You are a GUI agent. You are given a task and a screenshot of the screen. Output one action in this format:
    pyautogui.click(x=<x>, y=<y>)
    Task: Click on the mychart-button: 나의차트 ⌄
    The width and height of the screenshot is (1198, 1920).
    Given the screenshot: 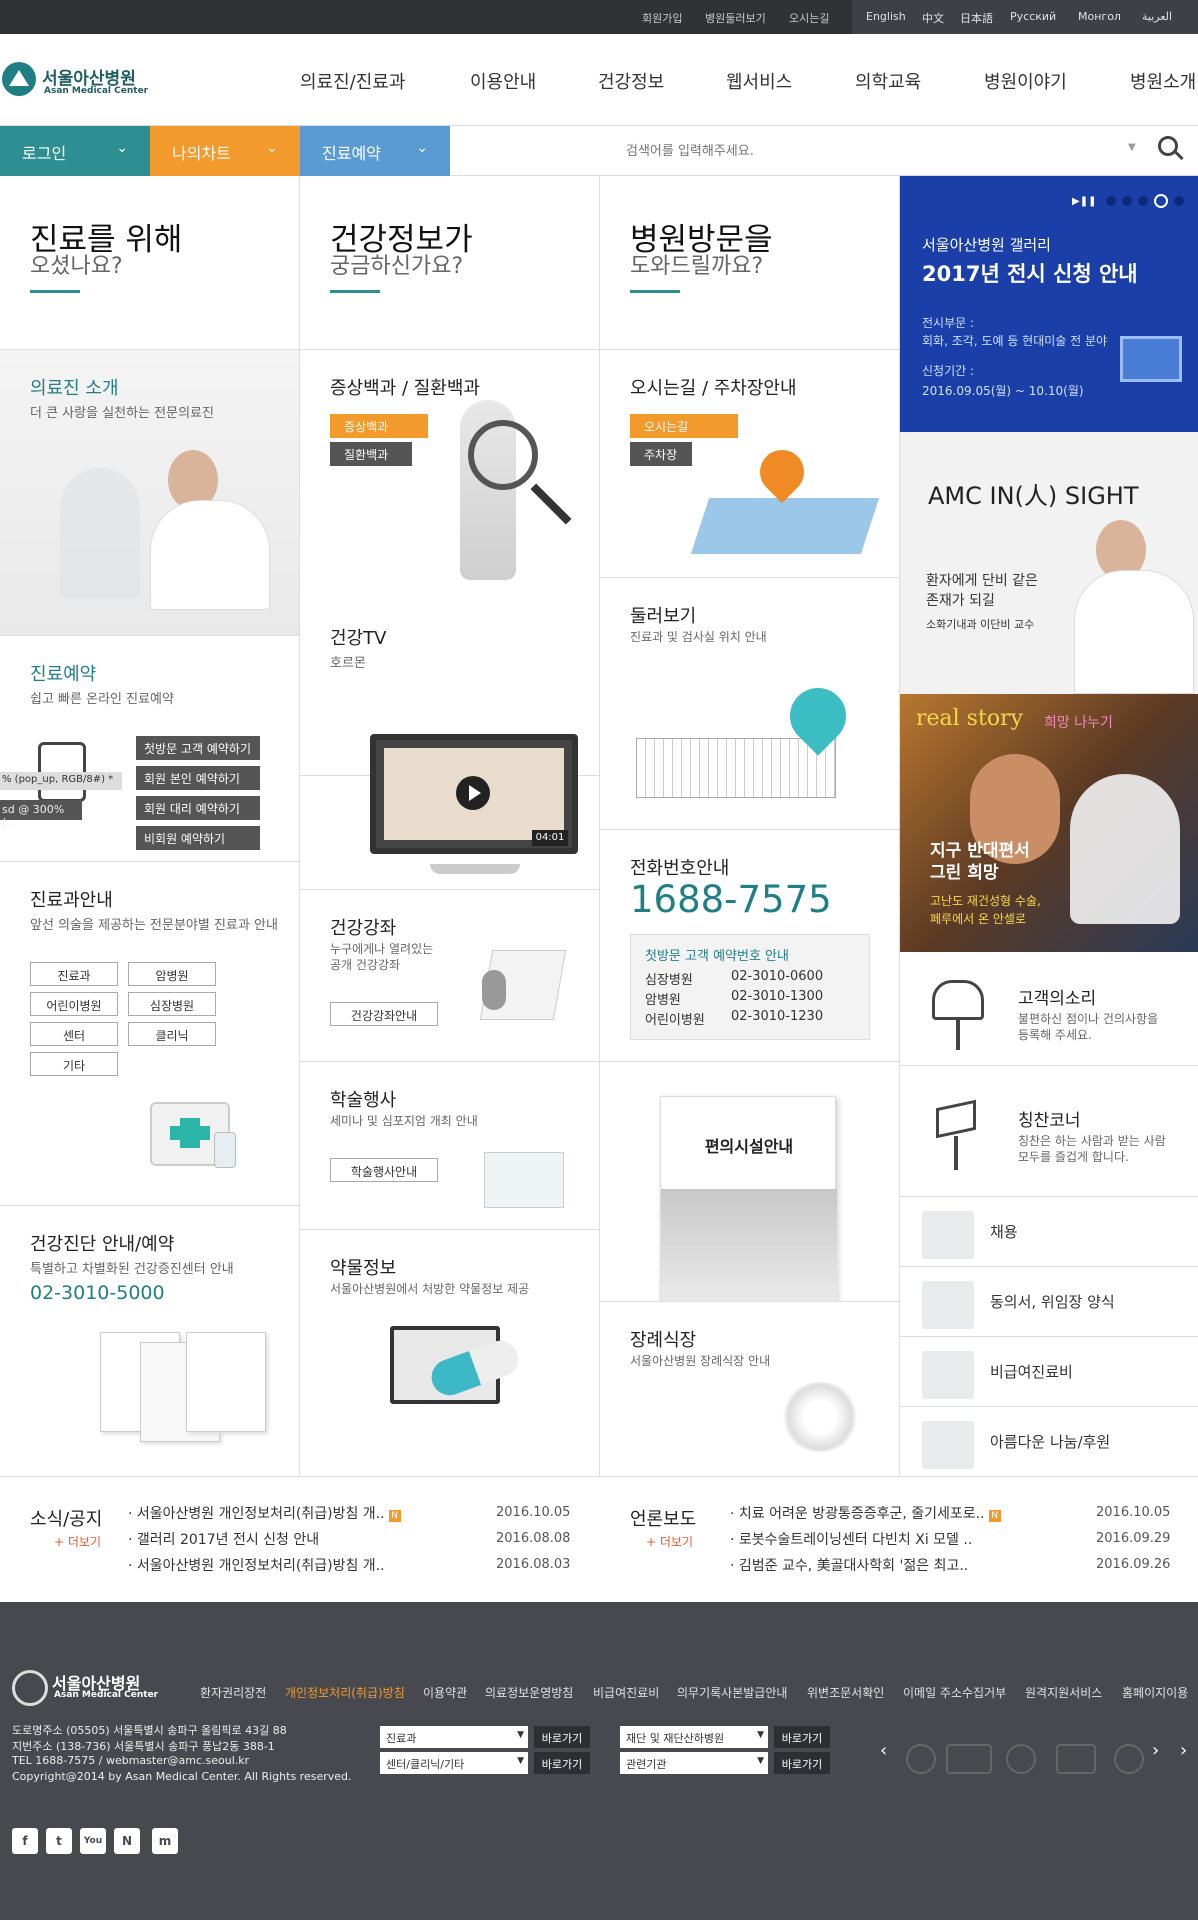 What is the action you would take?
    pyautogui.click(x=225, y=151)
    